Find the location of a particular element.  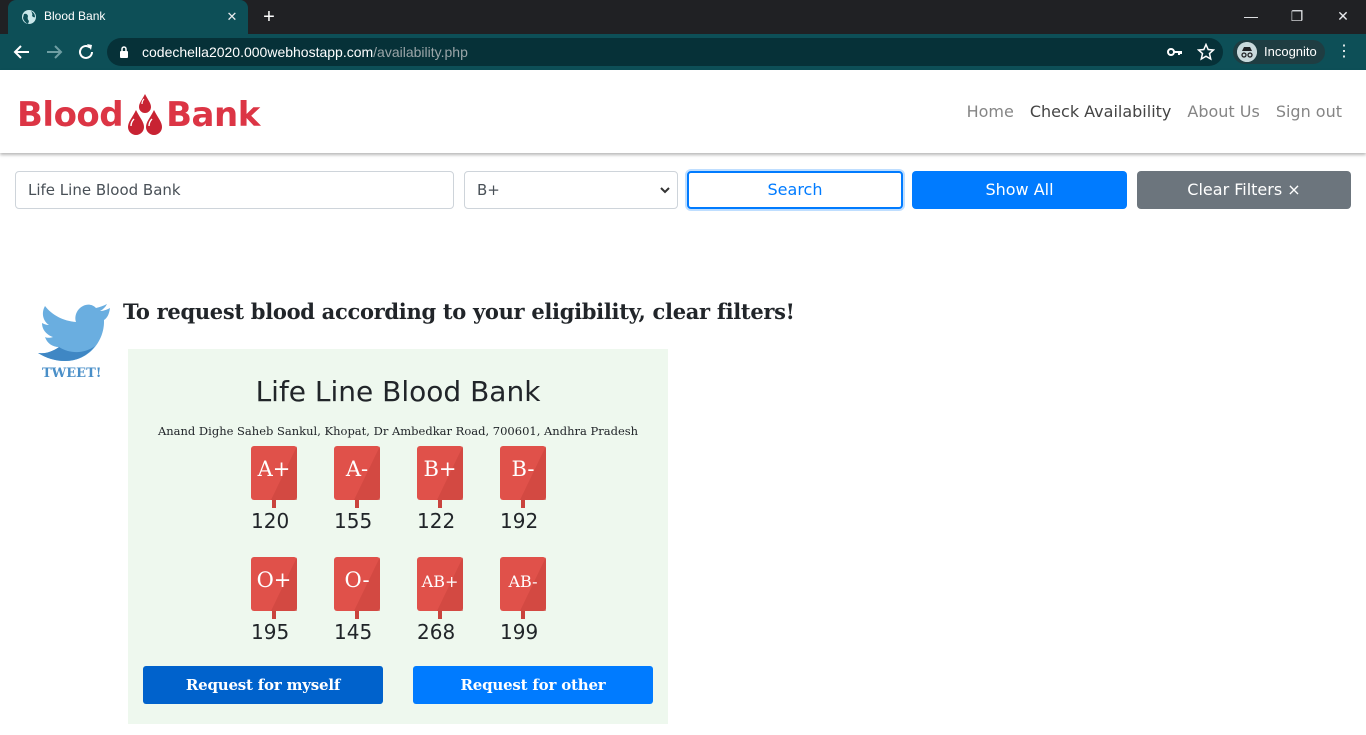

blood-group-label: AB- is located at coordinates (523, 581).